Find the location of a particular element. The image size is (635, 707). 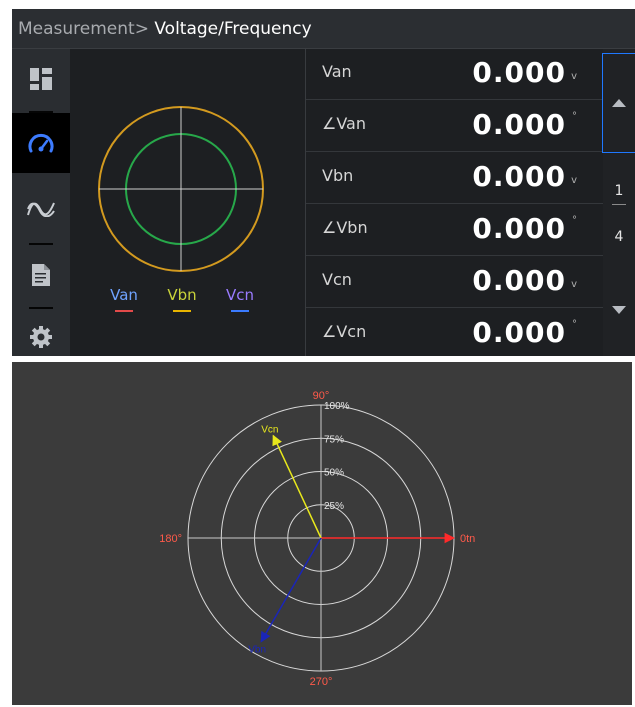

sidebar is located at coordinates (41, 202).